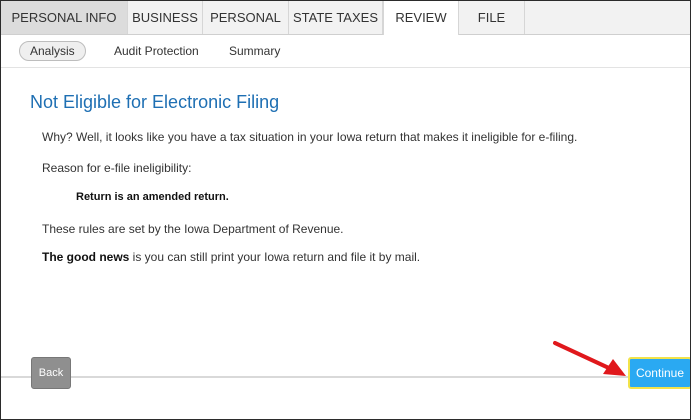  What do you see at coordinates (246, 17) in the screenshot?
I see `tab-personal: PERSONAL` at bounding box center [246, 17].